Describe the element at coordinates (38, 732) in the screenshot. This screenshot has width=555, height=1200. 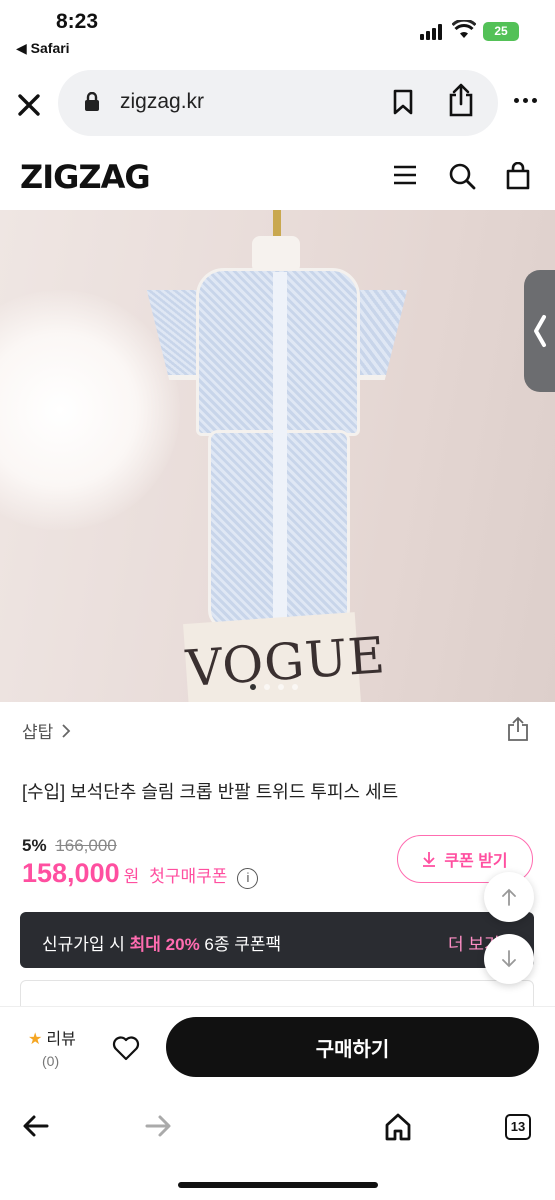
I see `shop-name: 샵탑` at that location.